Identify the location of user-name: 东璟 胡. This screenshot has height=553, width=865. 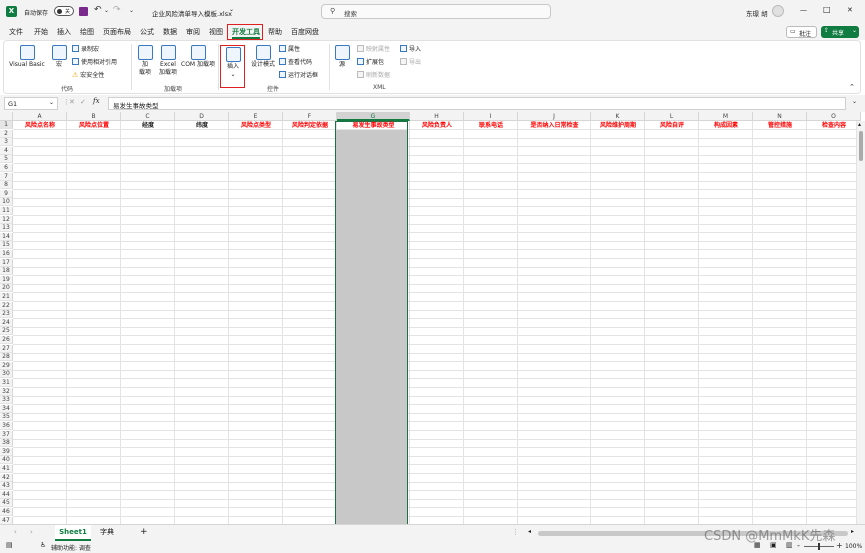
(757, 13).